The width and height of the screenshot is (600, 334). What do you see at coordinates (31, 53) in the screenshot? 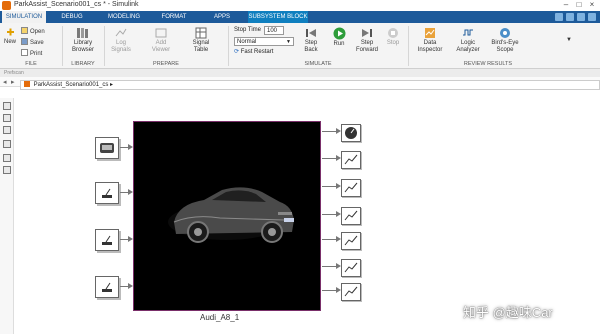
I see `print-button: Print` at bounding box center [31, 53].